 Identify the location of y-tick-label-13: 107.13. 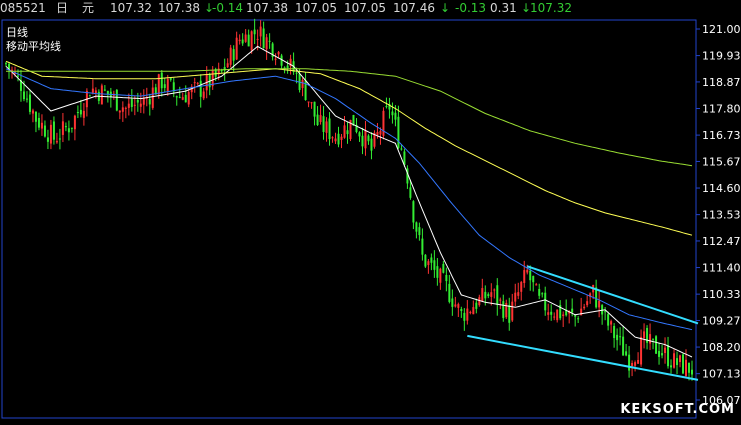
(721, 374).